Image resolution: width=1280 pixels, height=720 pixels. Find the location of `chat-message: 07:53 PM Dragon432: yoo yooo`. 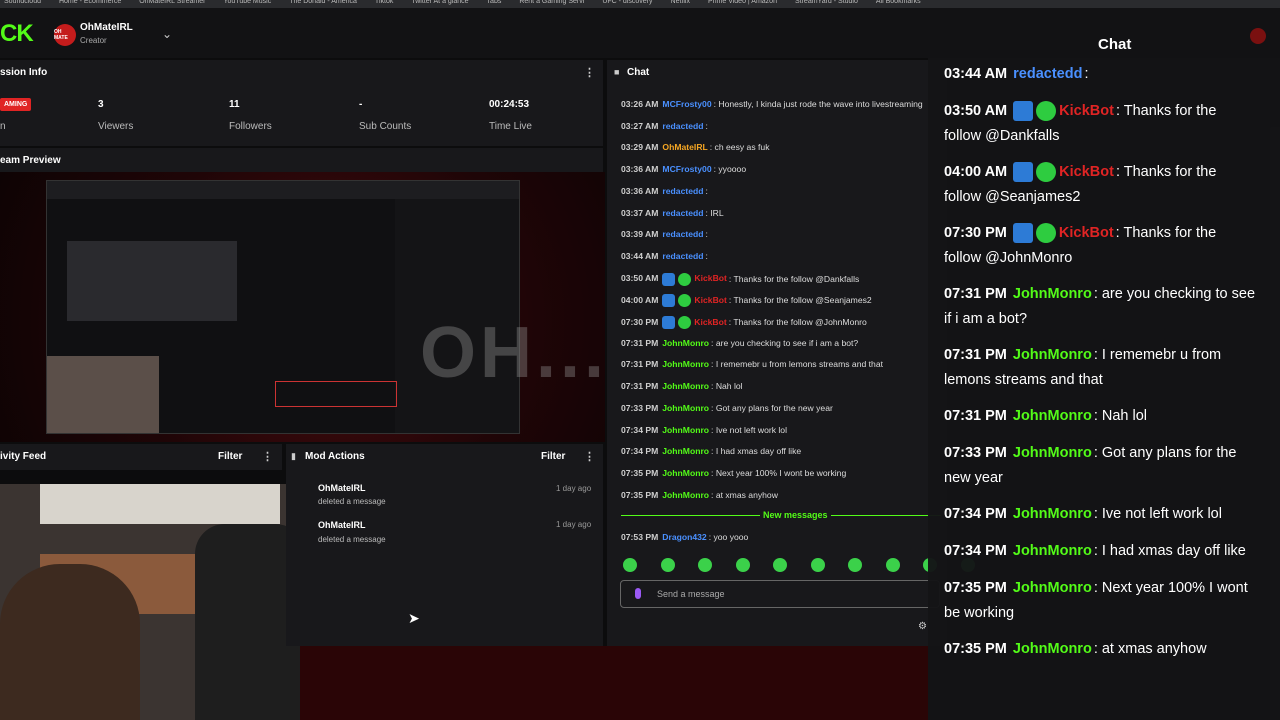

chat-message: 07:53 PM Dragon432: yoo yooo is located at coordinates (684, 537).